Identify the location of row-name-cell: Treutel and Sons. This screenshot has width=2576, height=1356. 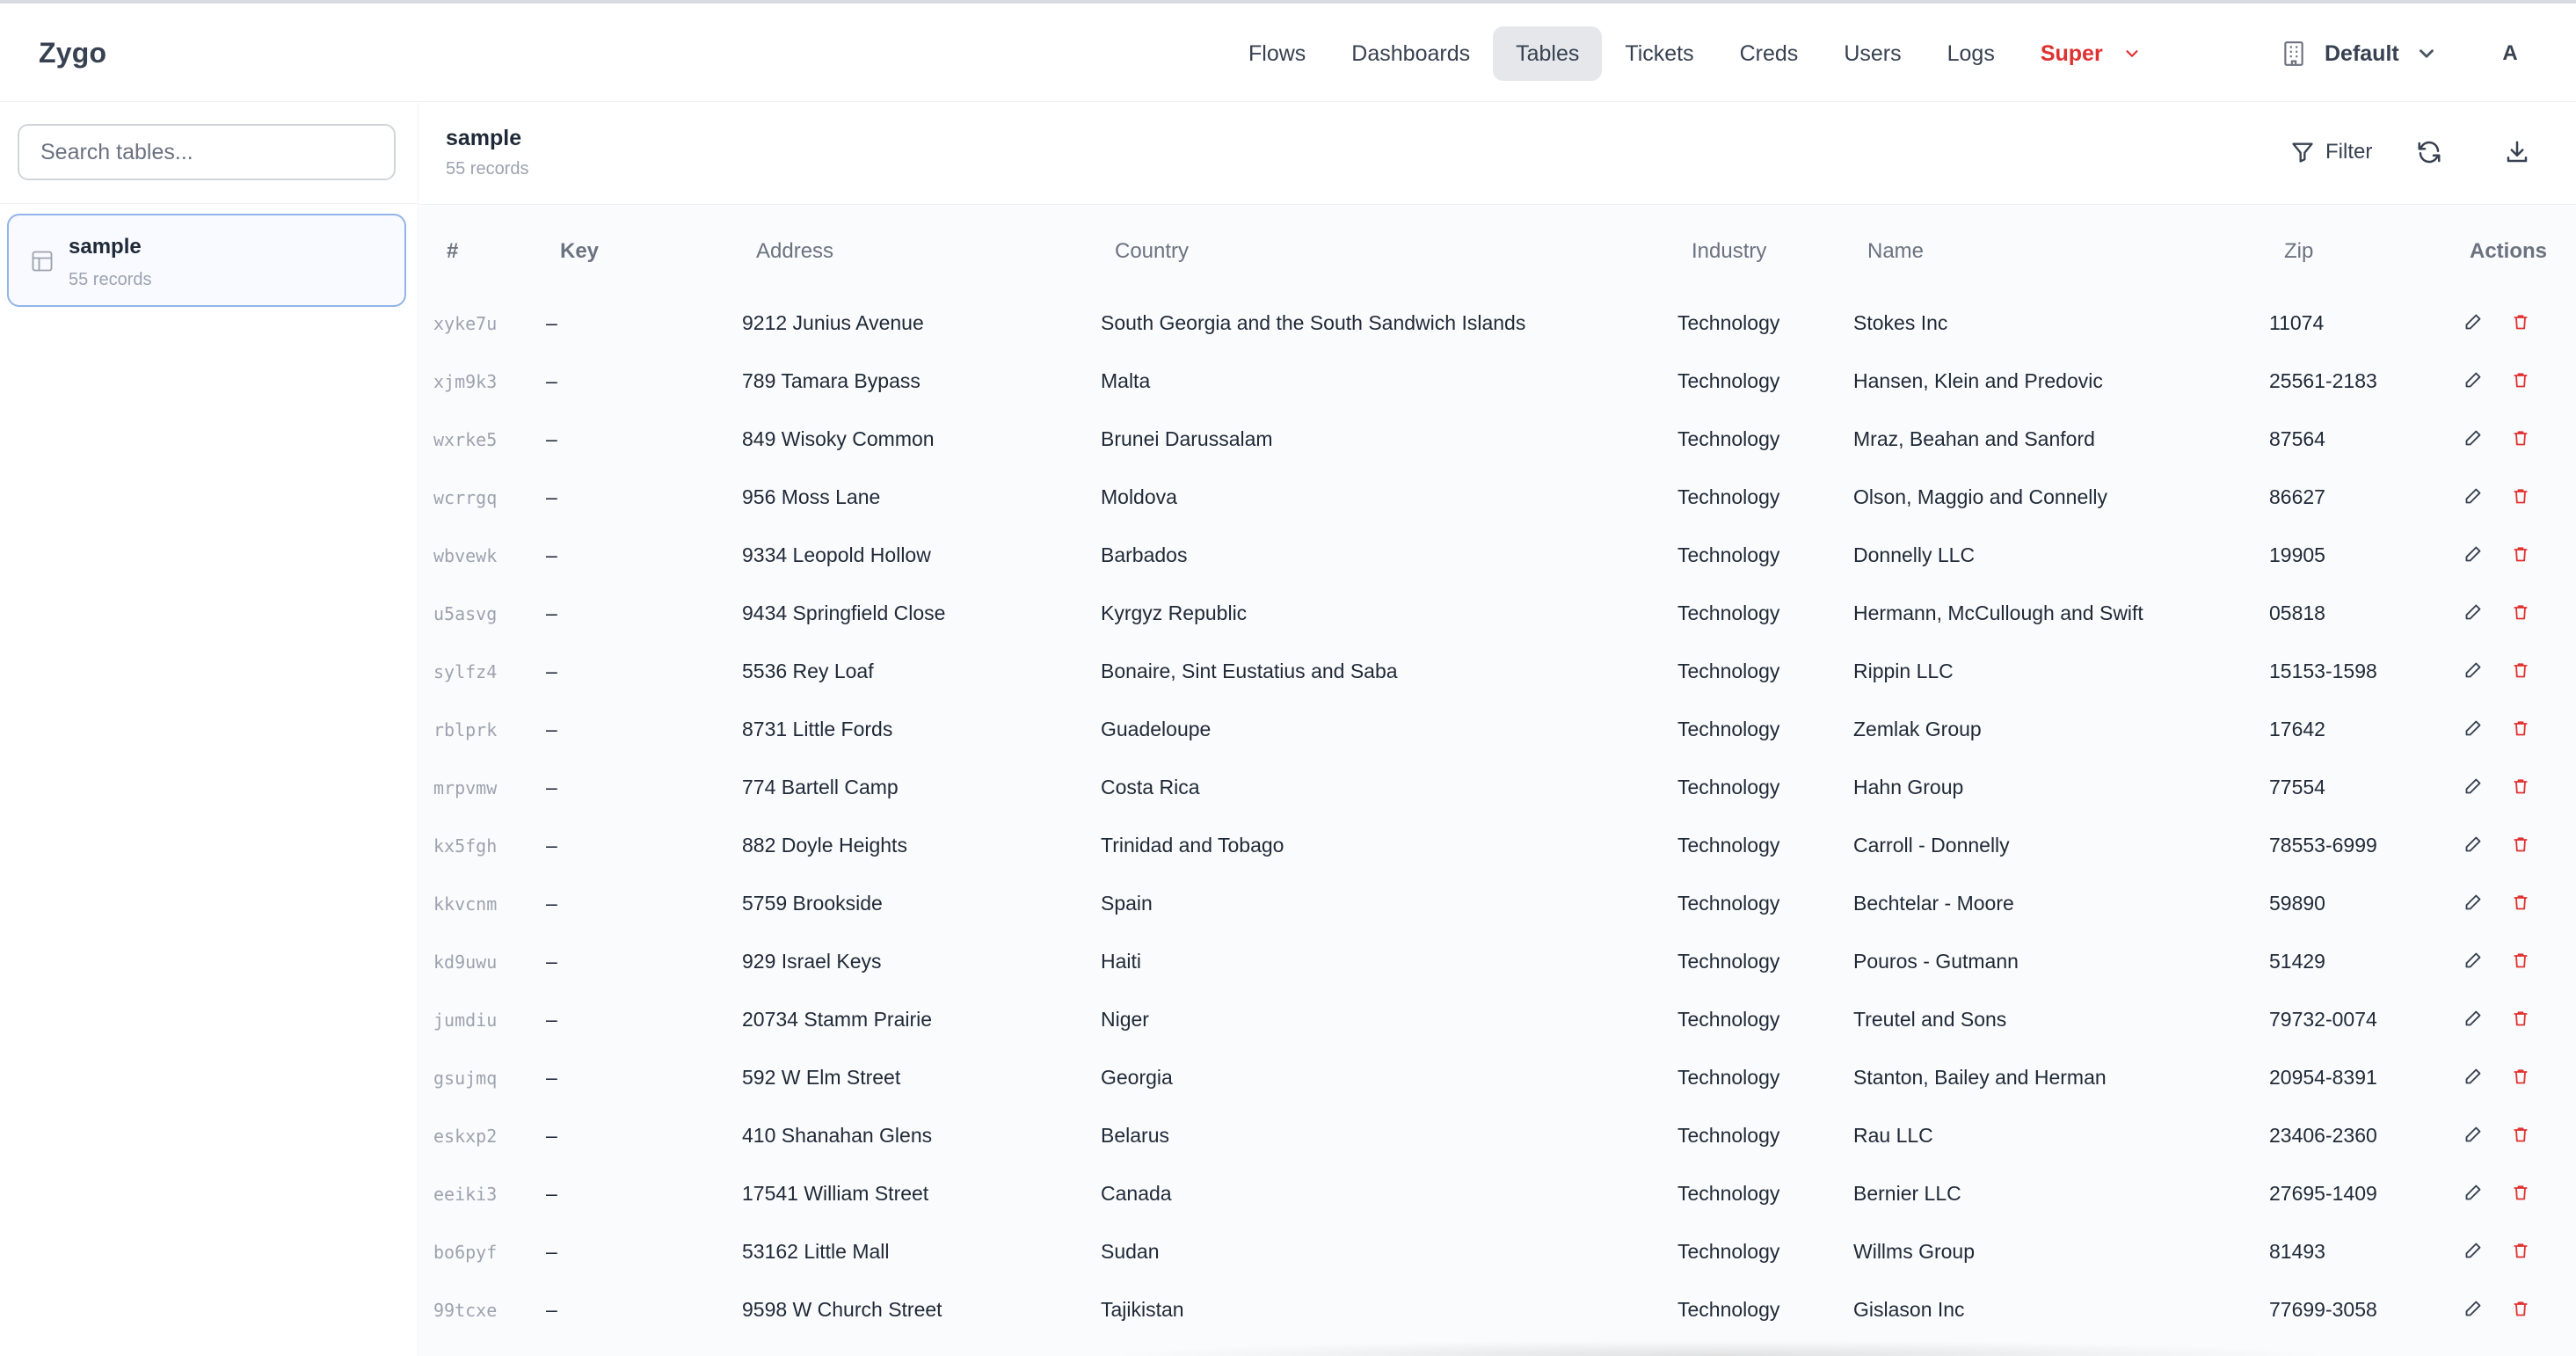
(1930, 1020).